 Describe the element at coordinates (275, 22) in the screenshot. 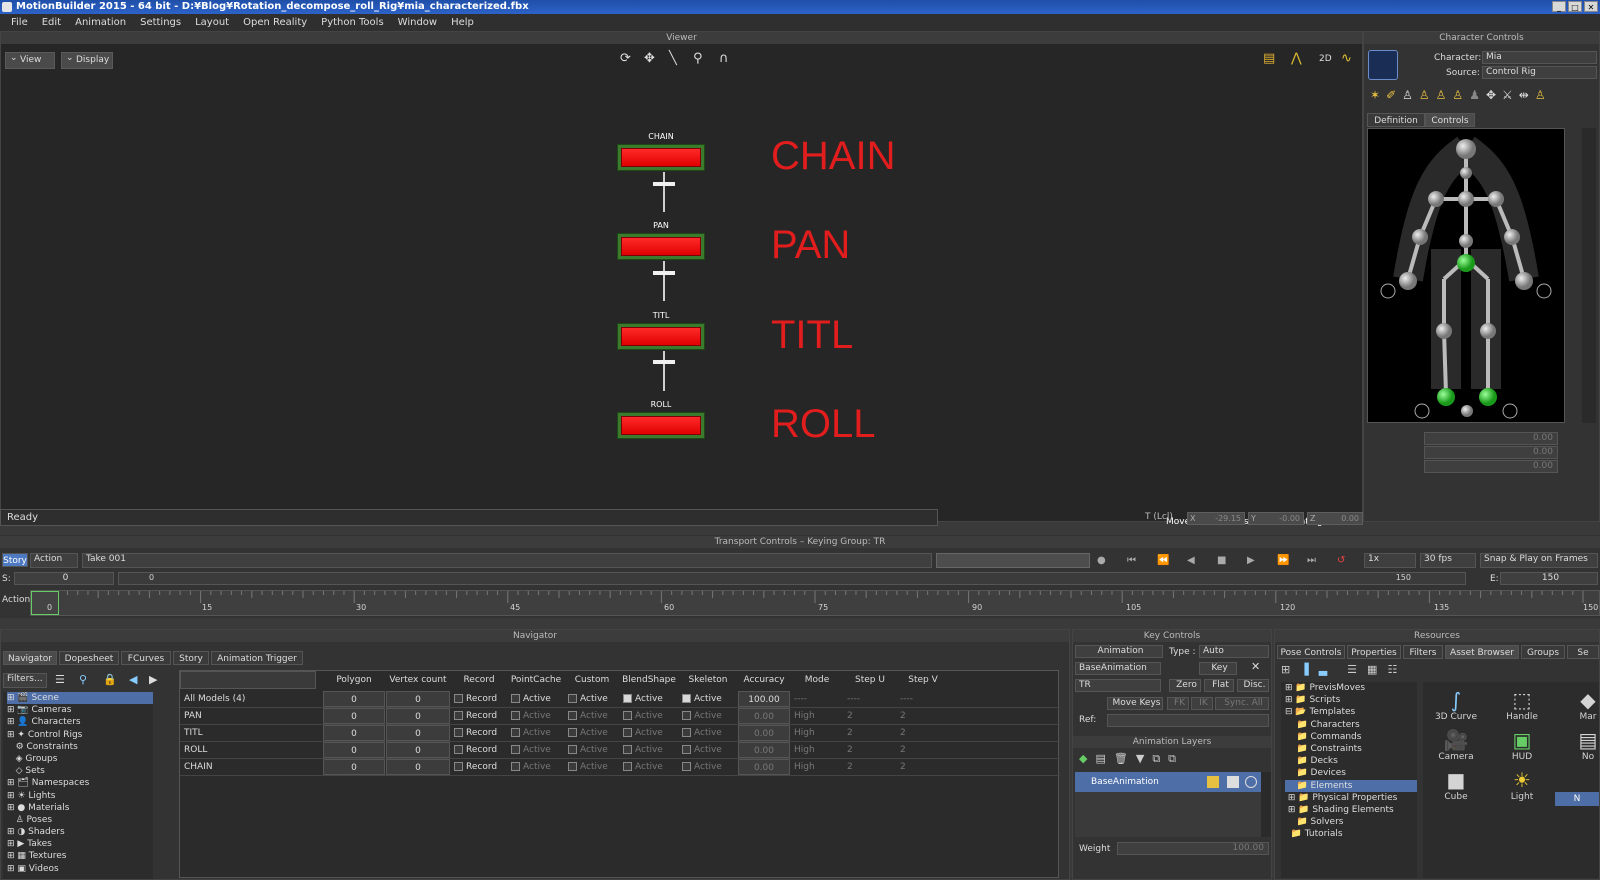

I see `menu-open-reality: Open Reality` at that location.